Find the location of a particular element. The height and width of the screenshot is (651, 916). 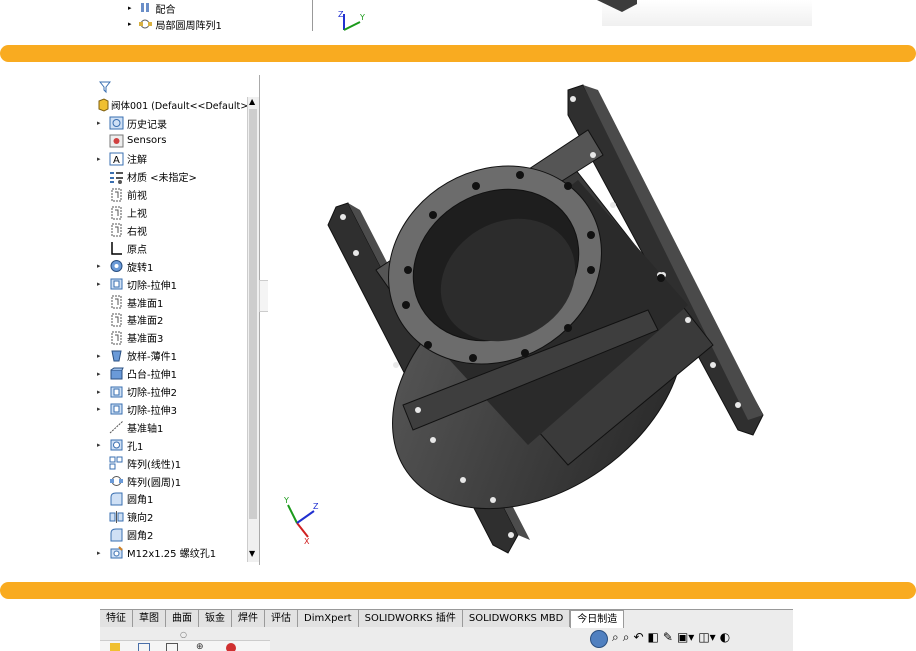

filter-icon is located at coordinates (105, 88).